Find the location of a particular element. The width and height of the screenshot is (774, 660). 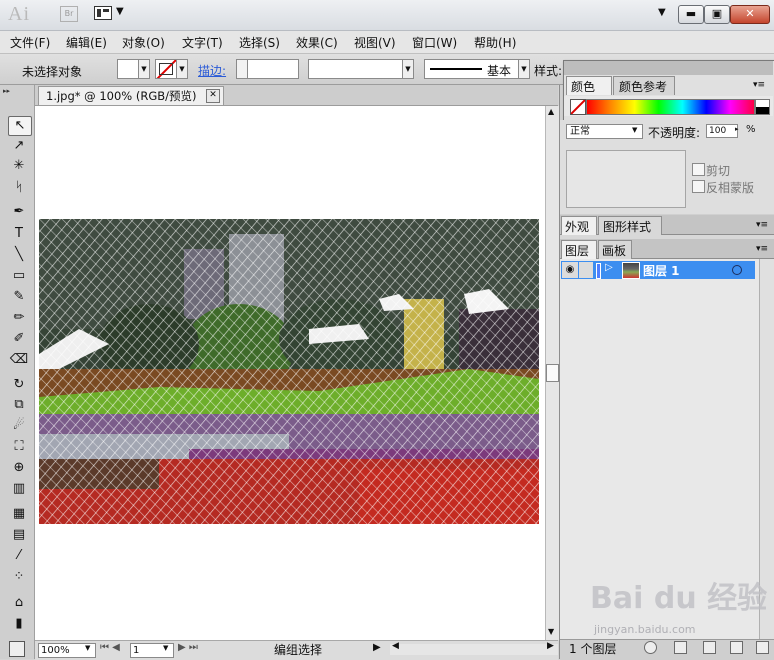

line-segment-tool-icon: ╲ is located at coordinates (19, 255).